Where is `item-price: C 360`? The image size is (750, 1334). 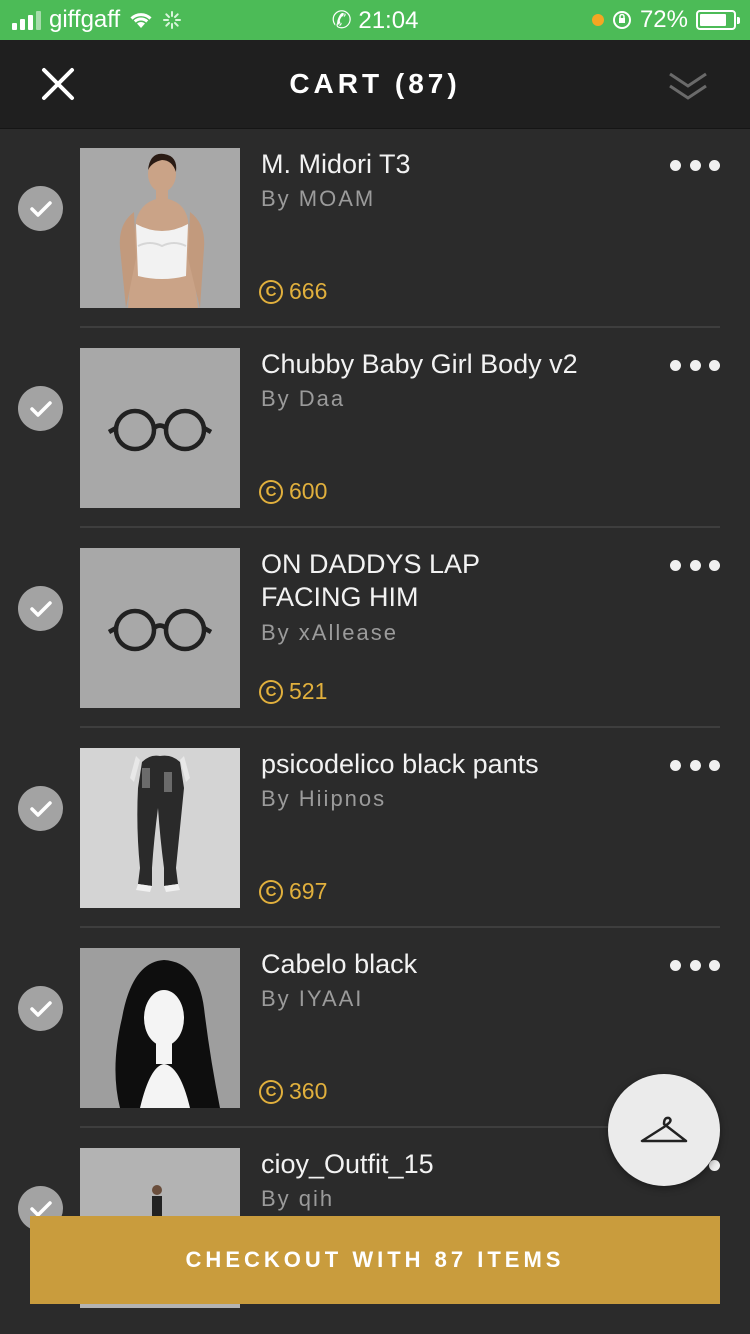 item-price: C 360 is located at coordinates (293, 1091).